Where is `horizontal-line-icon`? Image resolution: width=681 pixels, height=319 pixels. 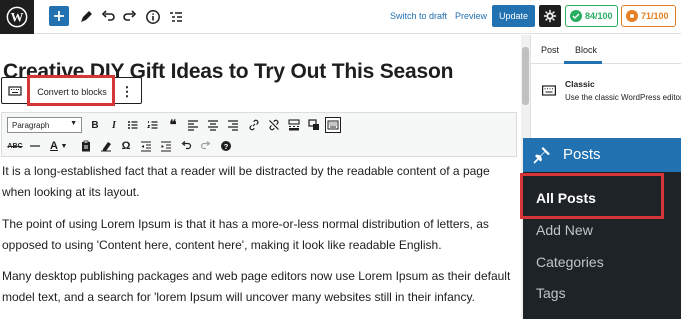 horizontal-line-icon is located at coordinates (35, 146).